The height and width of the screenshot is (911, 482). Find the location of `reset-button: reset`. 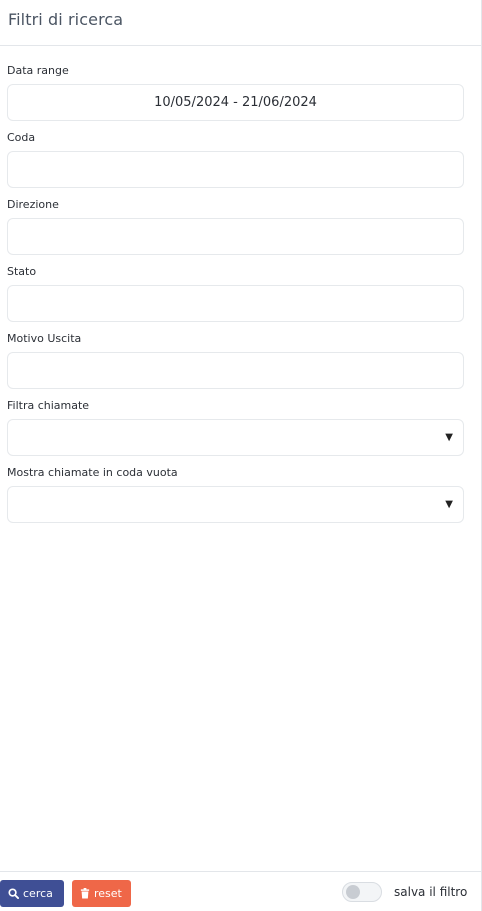

reset-button: reset is located at coordinates (101, 893).